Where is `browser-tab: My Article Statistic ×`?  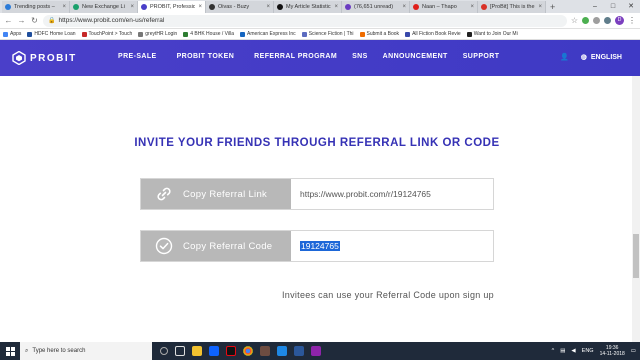 browser-tab: My Article Statistic × is located at coordinates (308, 7).